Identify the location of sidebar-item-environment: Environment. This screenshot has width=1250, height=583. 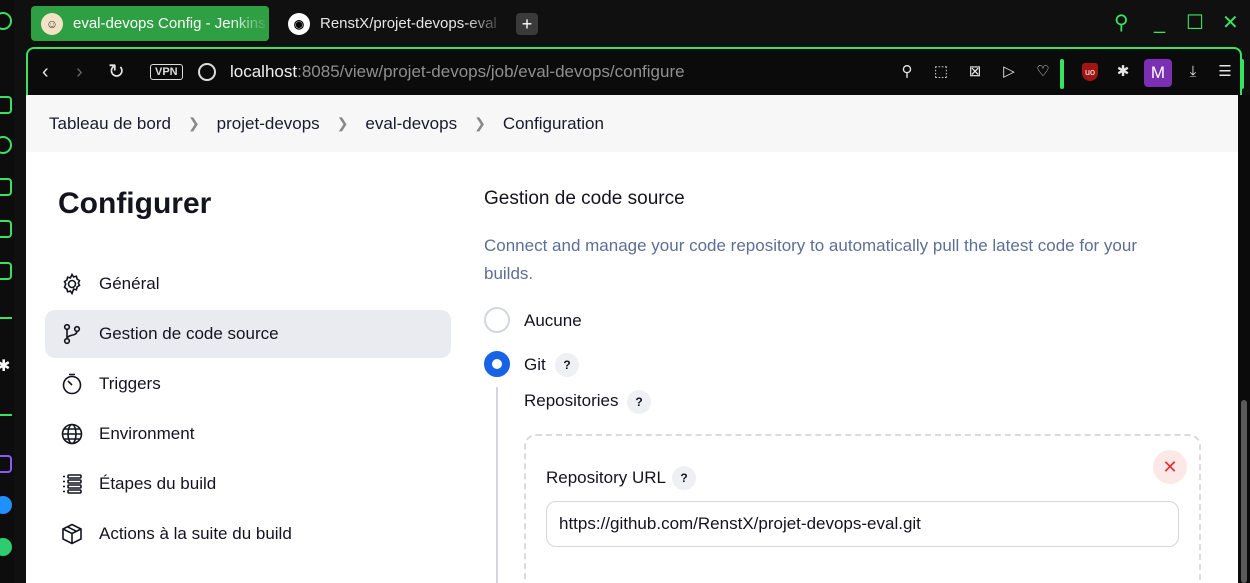
(248, 434).